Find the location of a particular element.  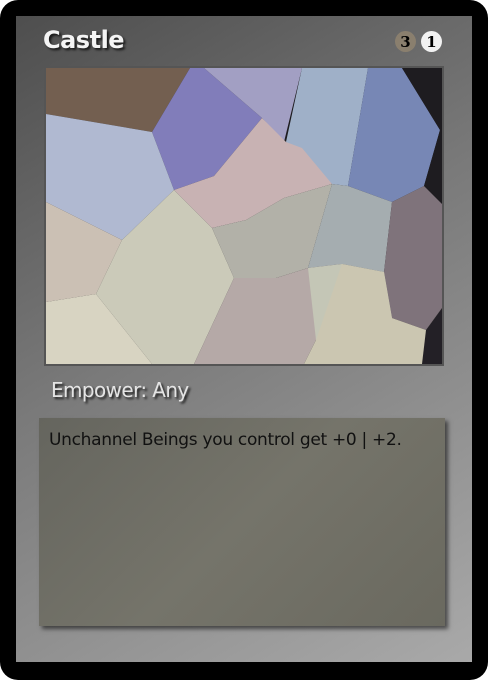

white-cost-icon: 1 is located at coordinates (431, 41).